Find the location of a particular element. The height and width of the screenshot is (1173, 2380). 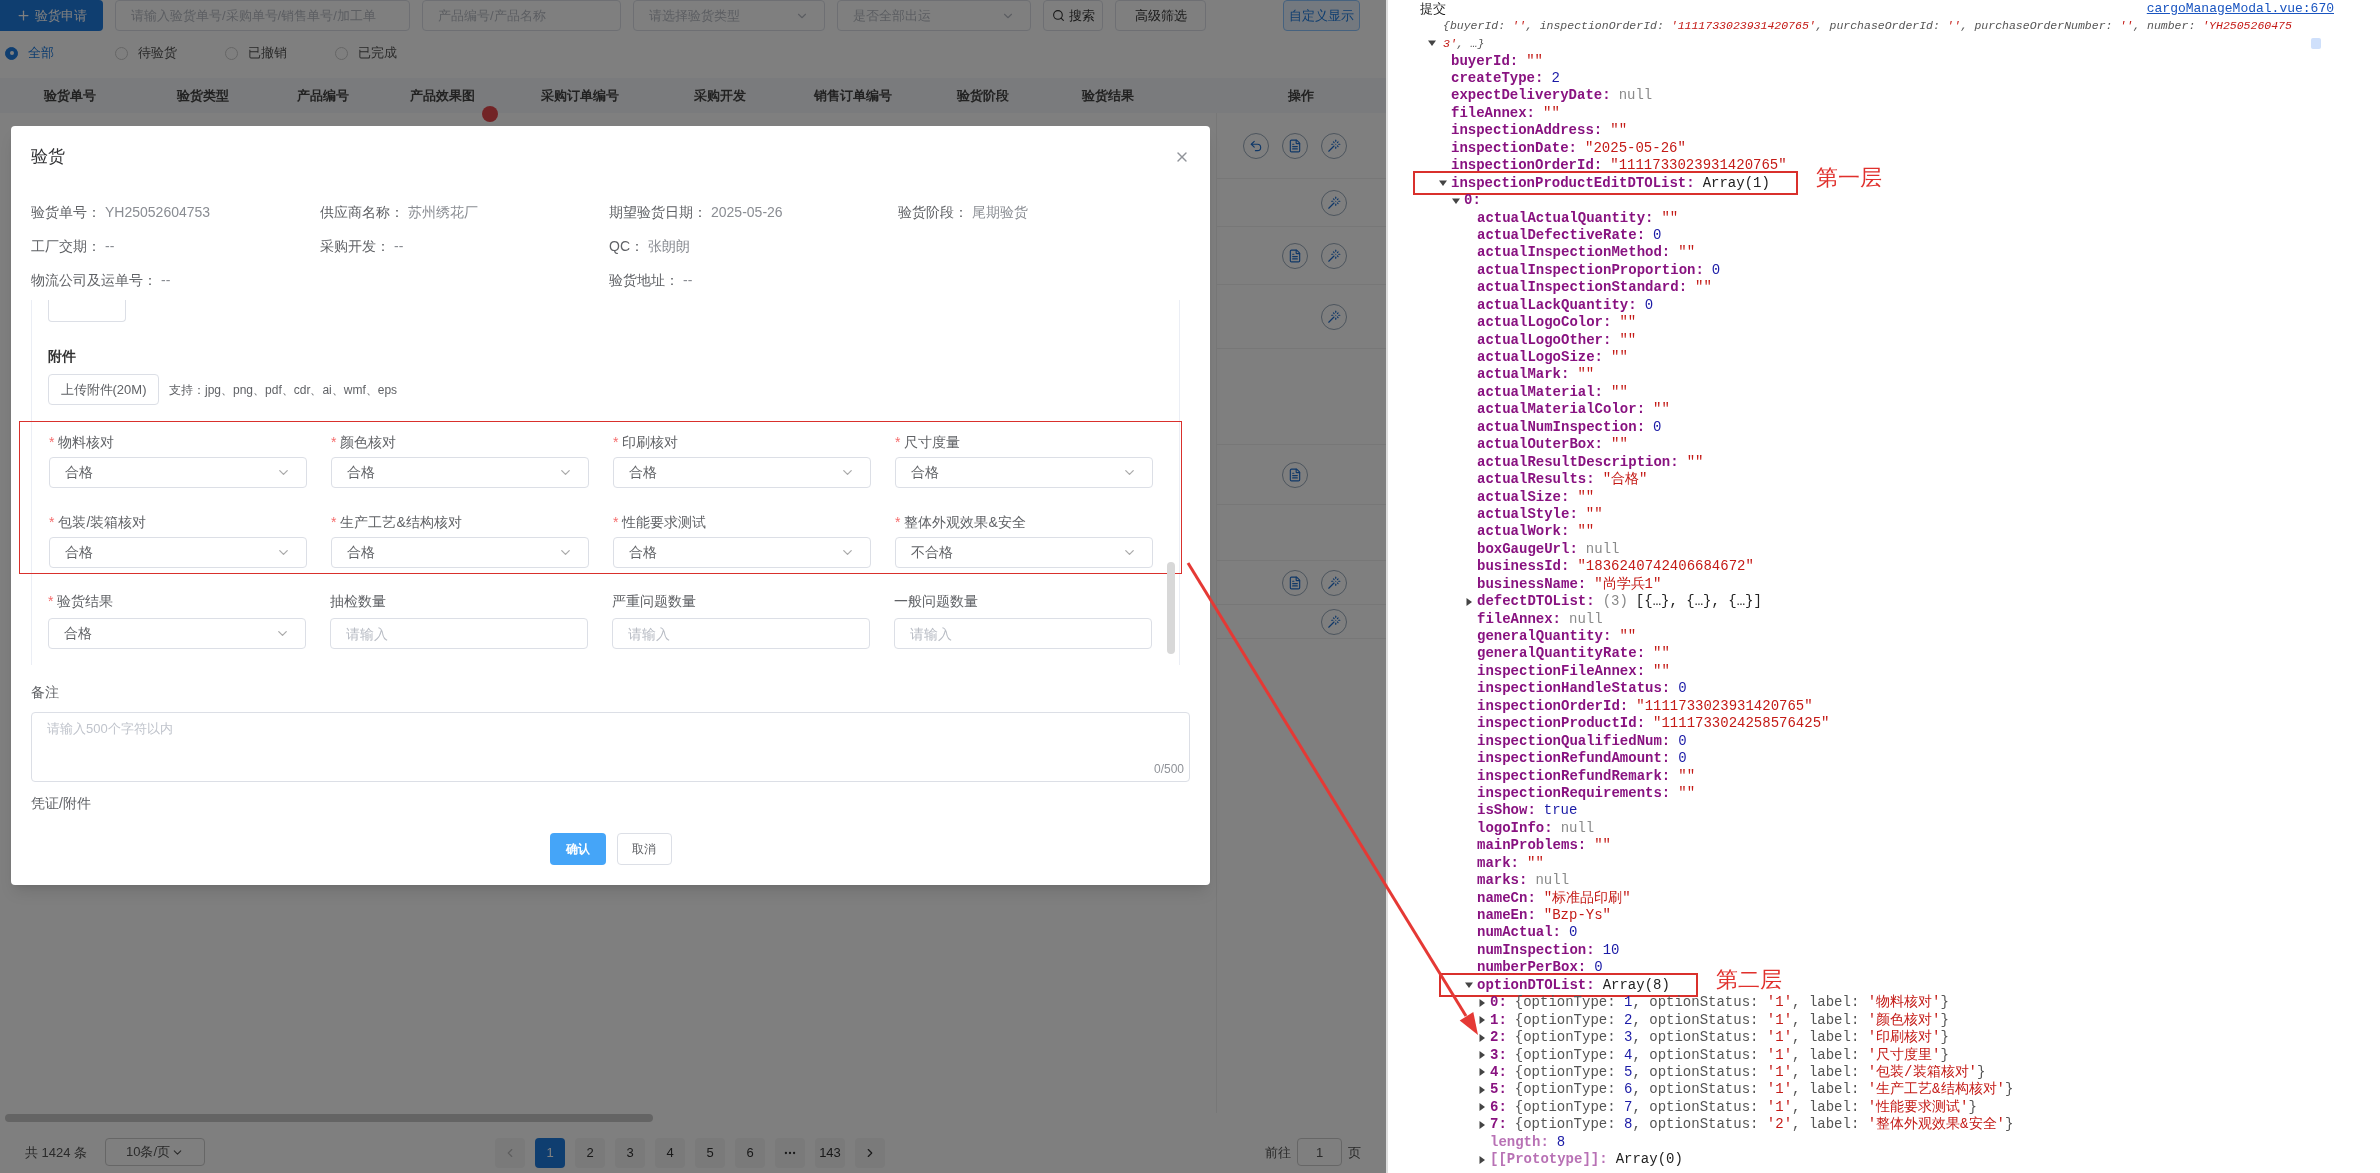

page-button: 4 is located at coordinates (670, 1153).